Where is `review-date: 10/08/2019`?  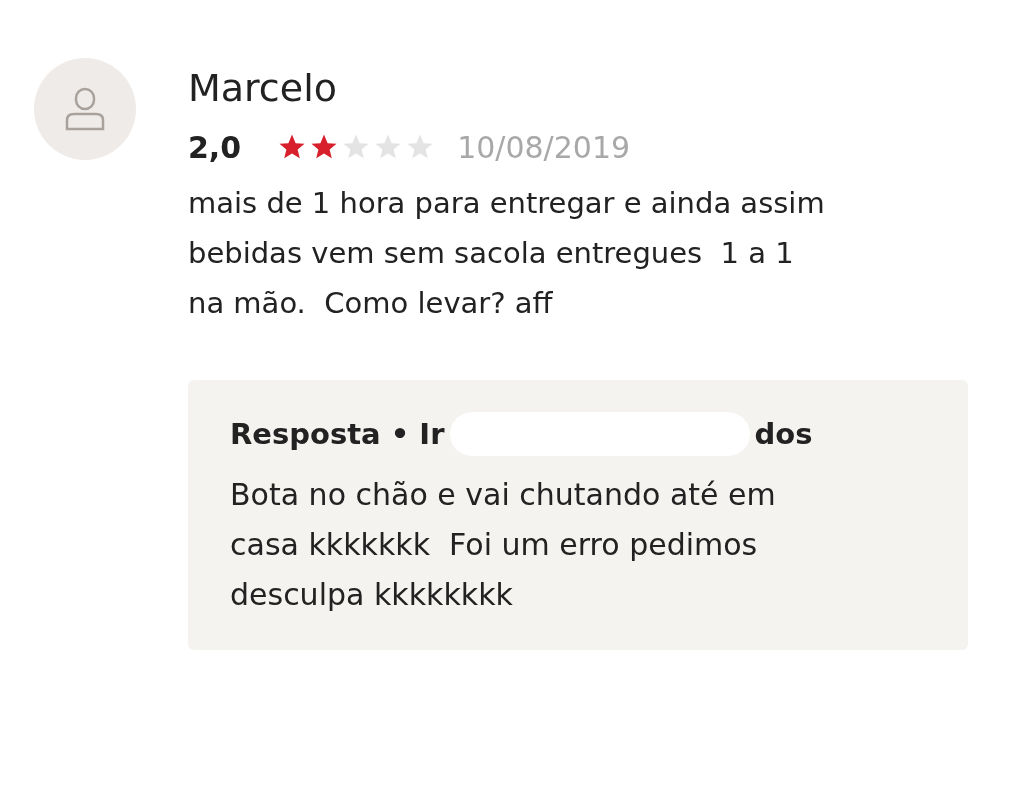
review-date: 10/08/2019 is located at coordinates (544, 147).